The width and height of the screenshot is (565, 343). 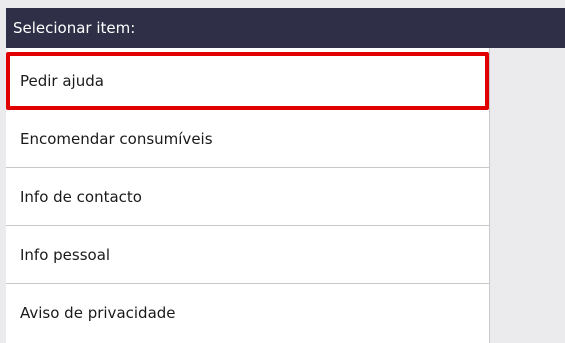 What do you see at coordinates (81, 197) in the screenshot?
I see `menu-item-label: Info de contacto` at bounding box center [81, 197].